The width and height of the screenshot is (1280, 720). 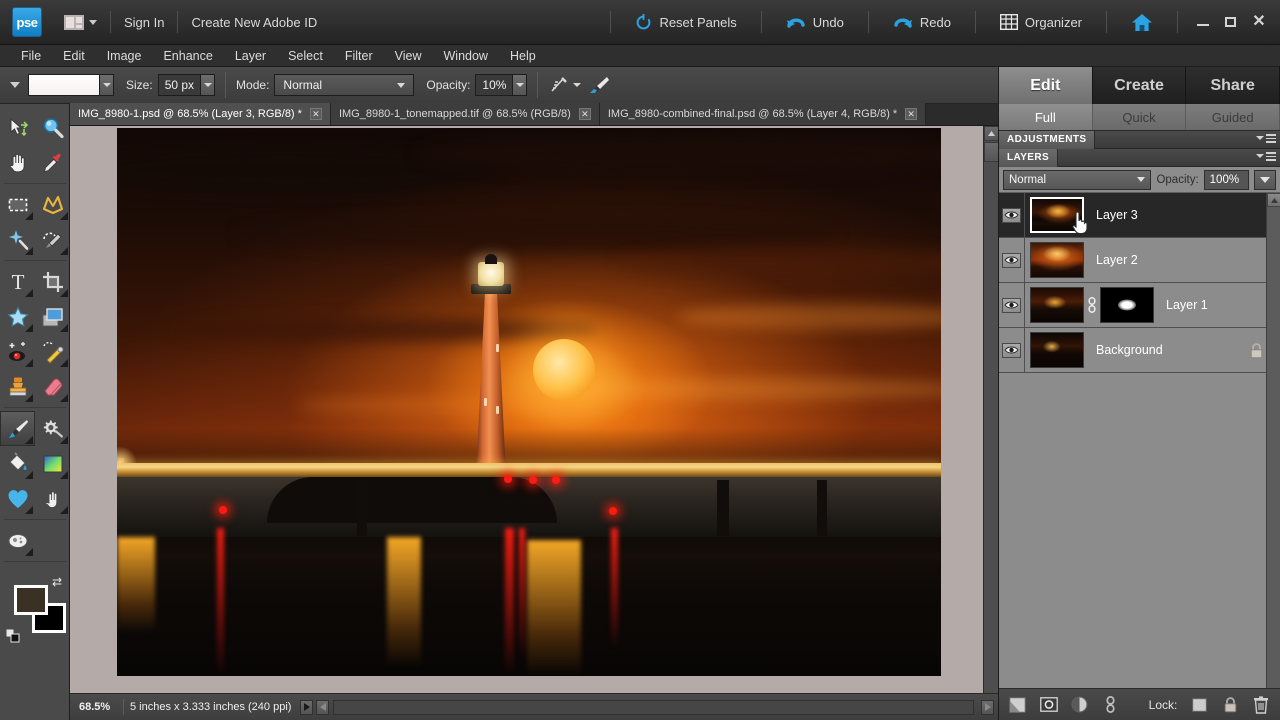 What do you see at coordinates (1265, 179) in the screenshot?
I see `layer-opacity-dropdown` at bounding box center [1265, 179].